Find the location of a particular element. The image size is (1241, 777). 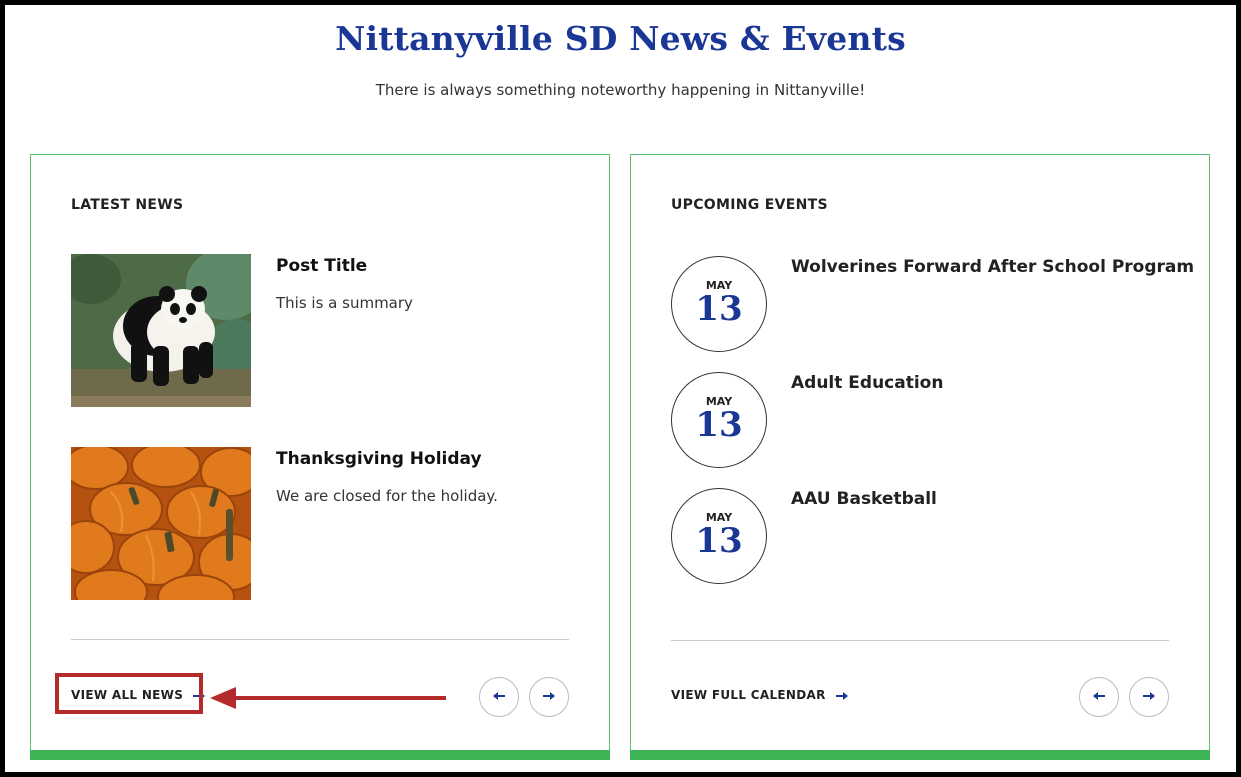

events-divider is located at coordinates (920, 640).